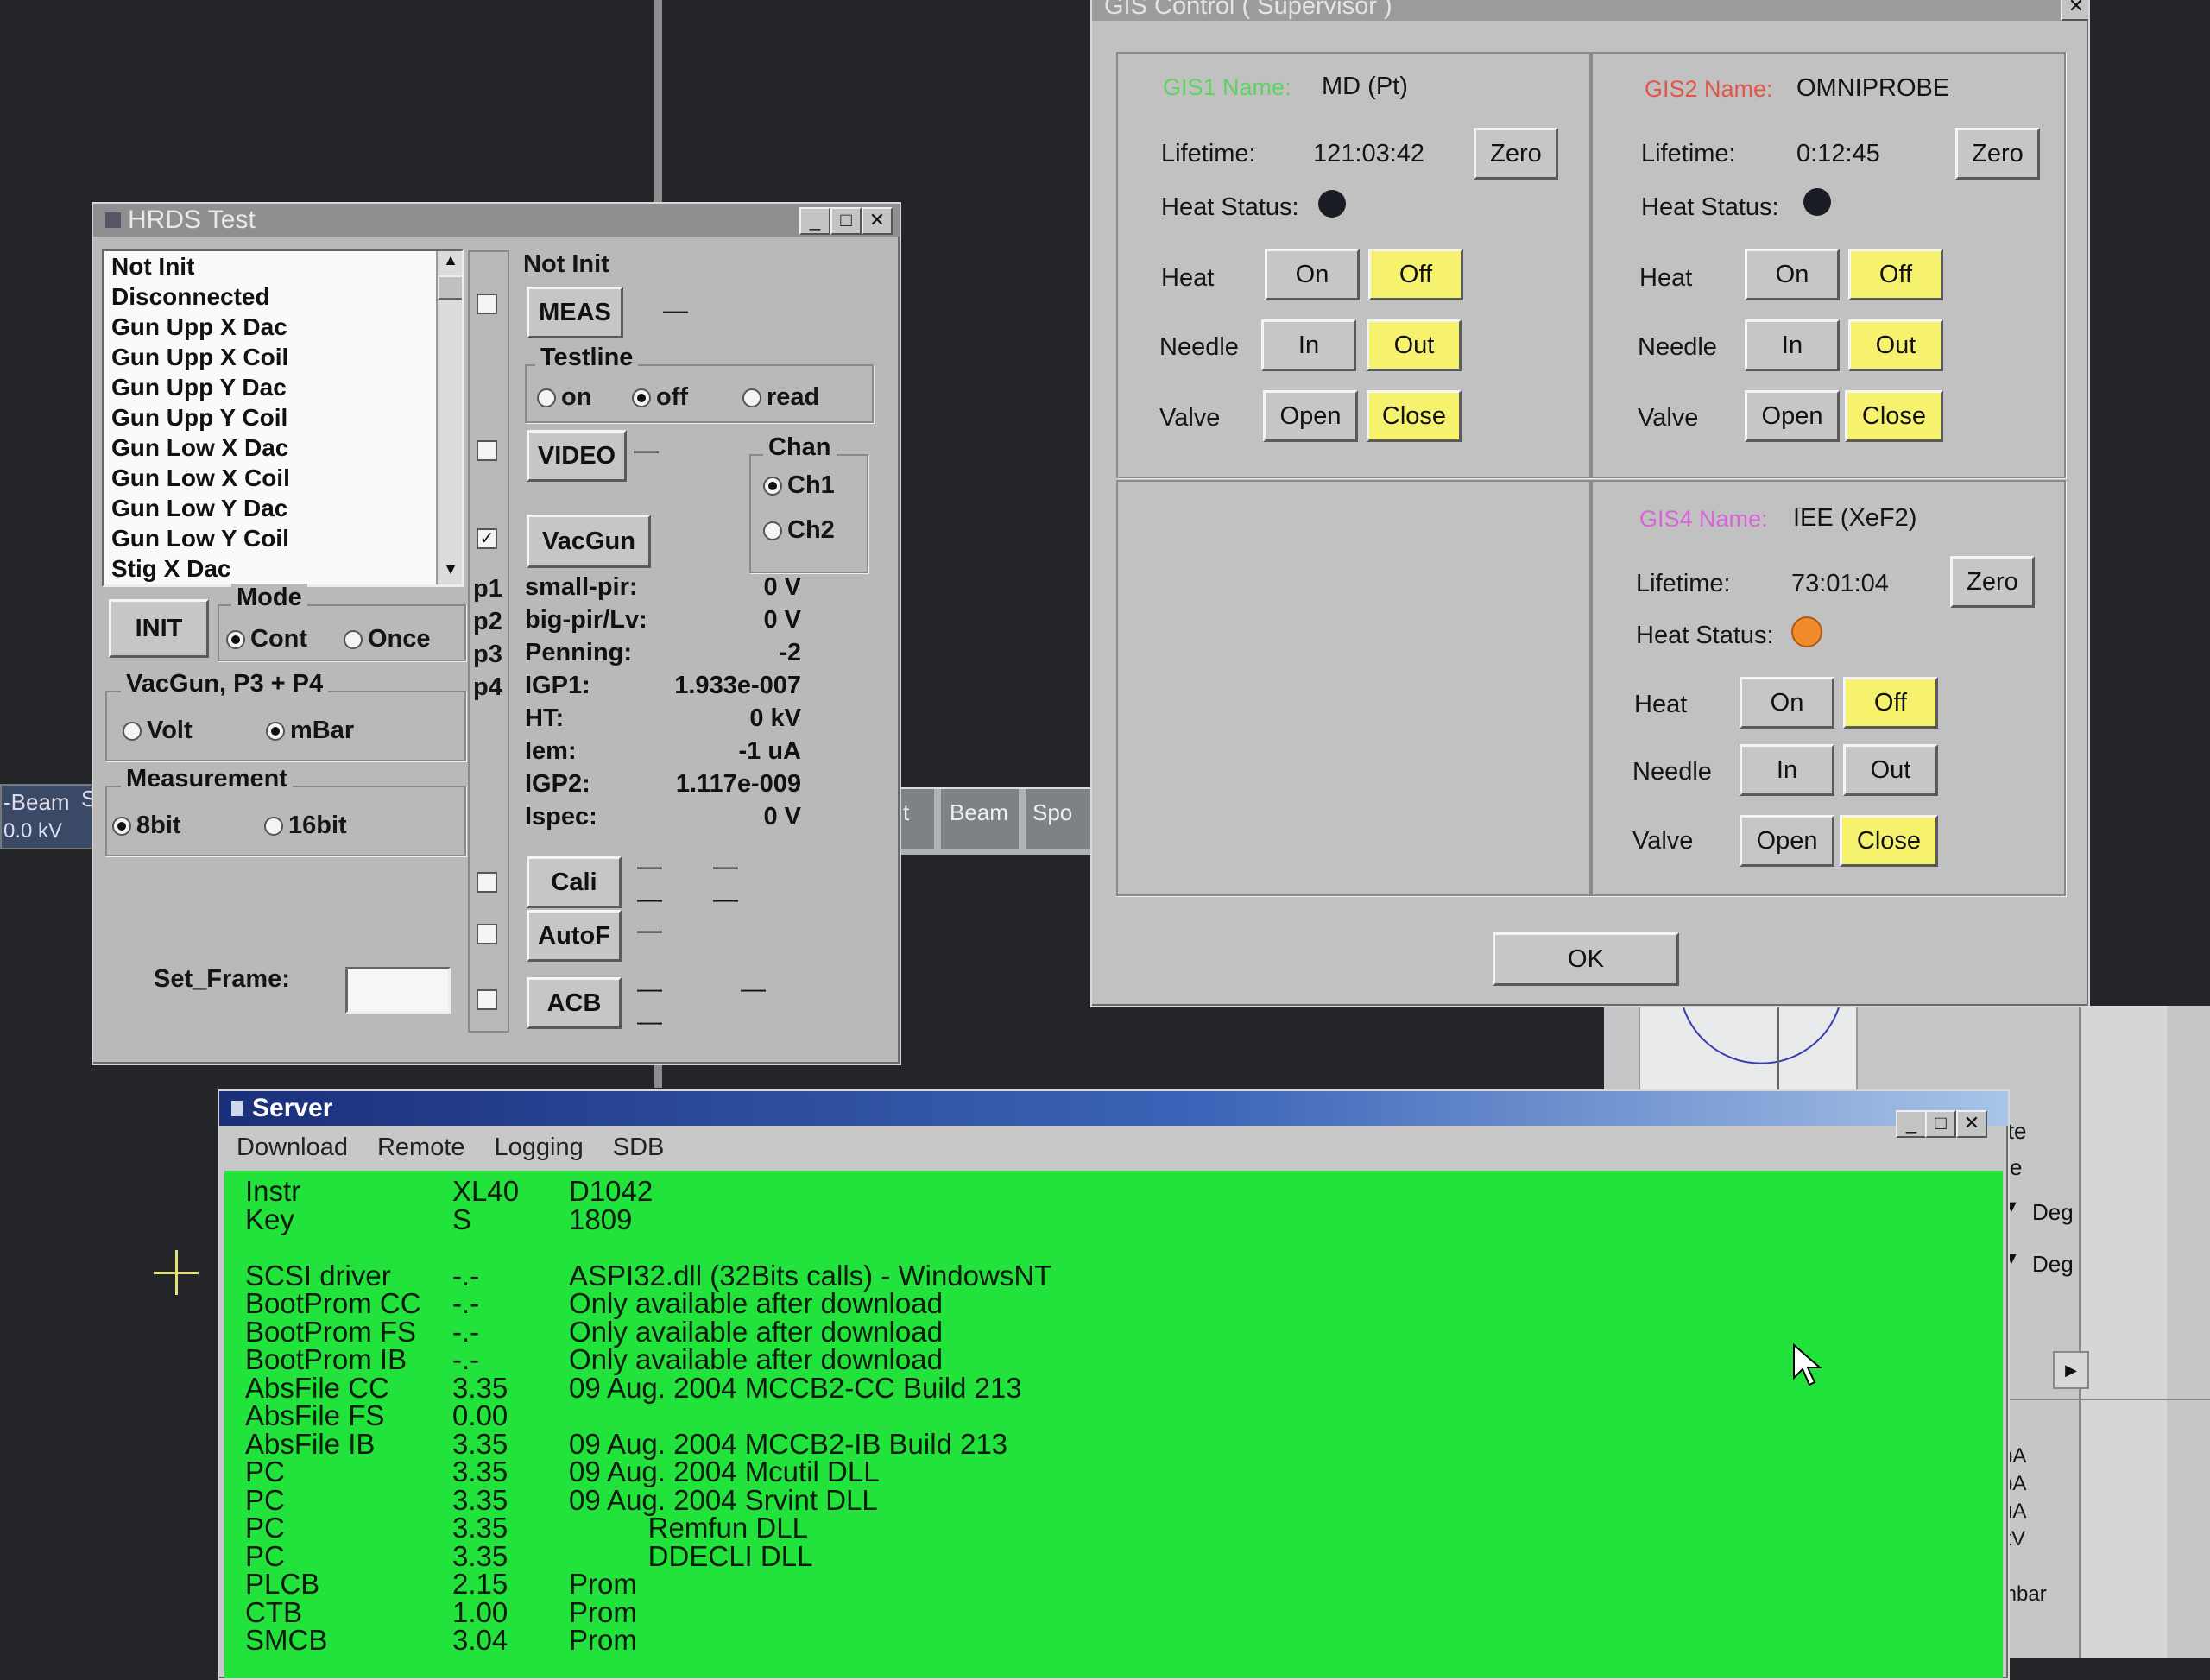 This screenshot has height=1680, width=2210. Describe the element at coordinates (1516, 154) in the screenshot. I see `gis1-zero-button: Zero` at that location.